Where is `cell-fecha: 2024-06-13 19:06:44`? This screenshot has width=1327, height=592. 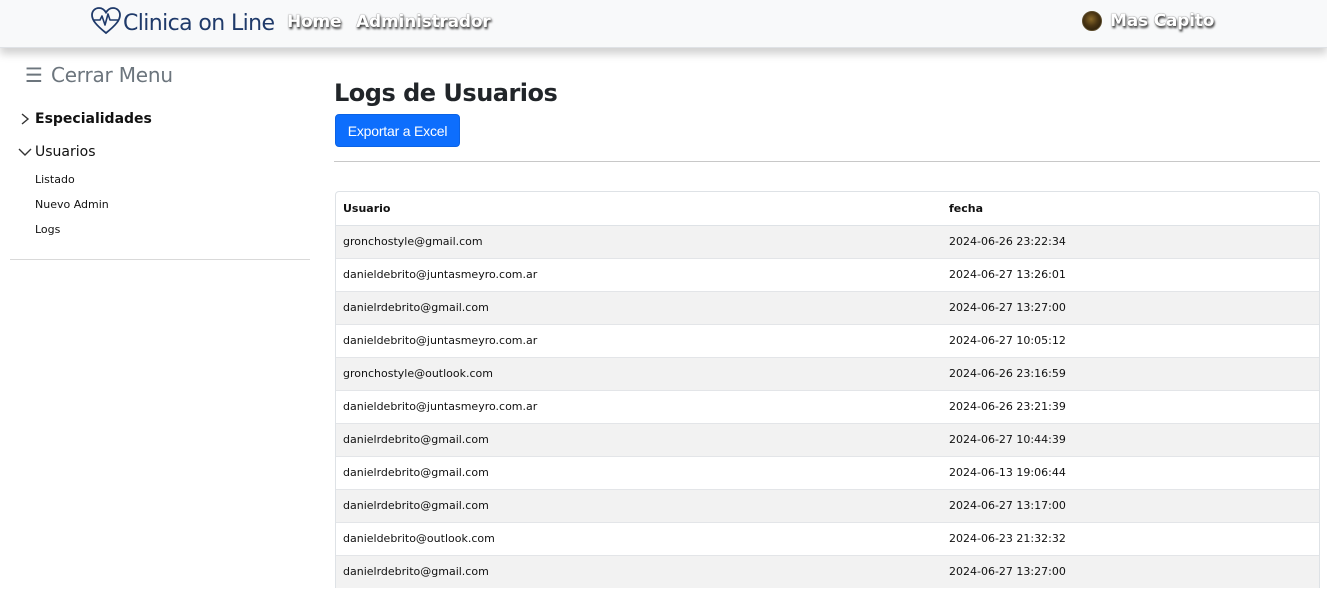
cell-fecha: 2024-06-13 19:06:44 is located at coordinates (1130, 472).